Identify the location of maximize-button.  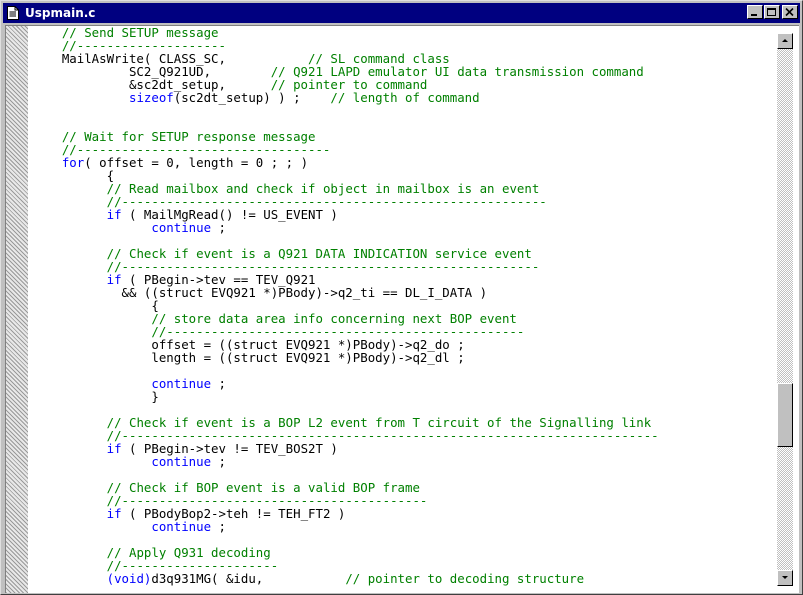
(772, 12).